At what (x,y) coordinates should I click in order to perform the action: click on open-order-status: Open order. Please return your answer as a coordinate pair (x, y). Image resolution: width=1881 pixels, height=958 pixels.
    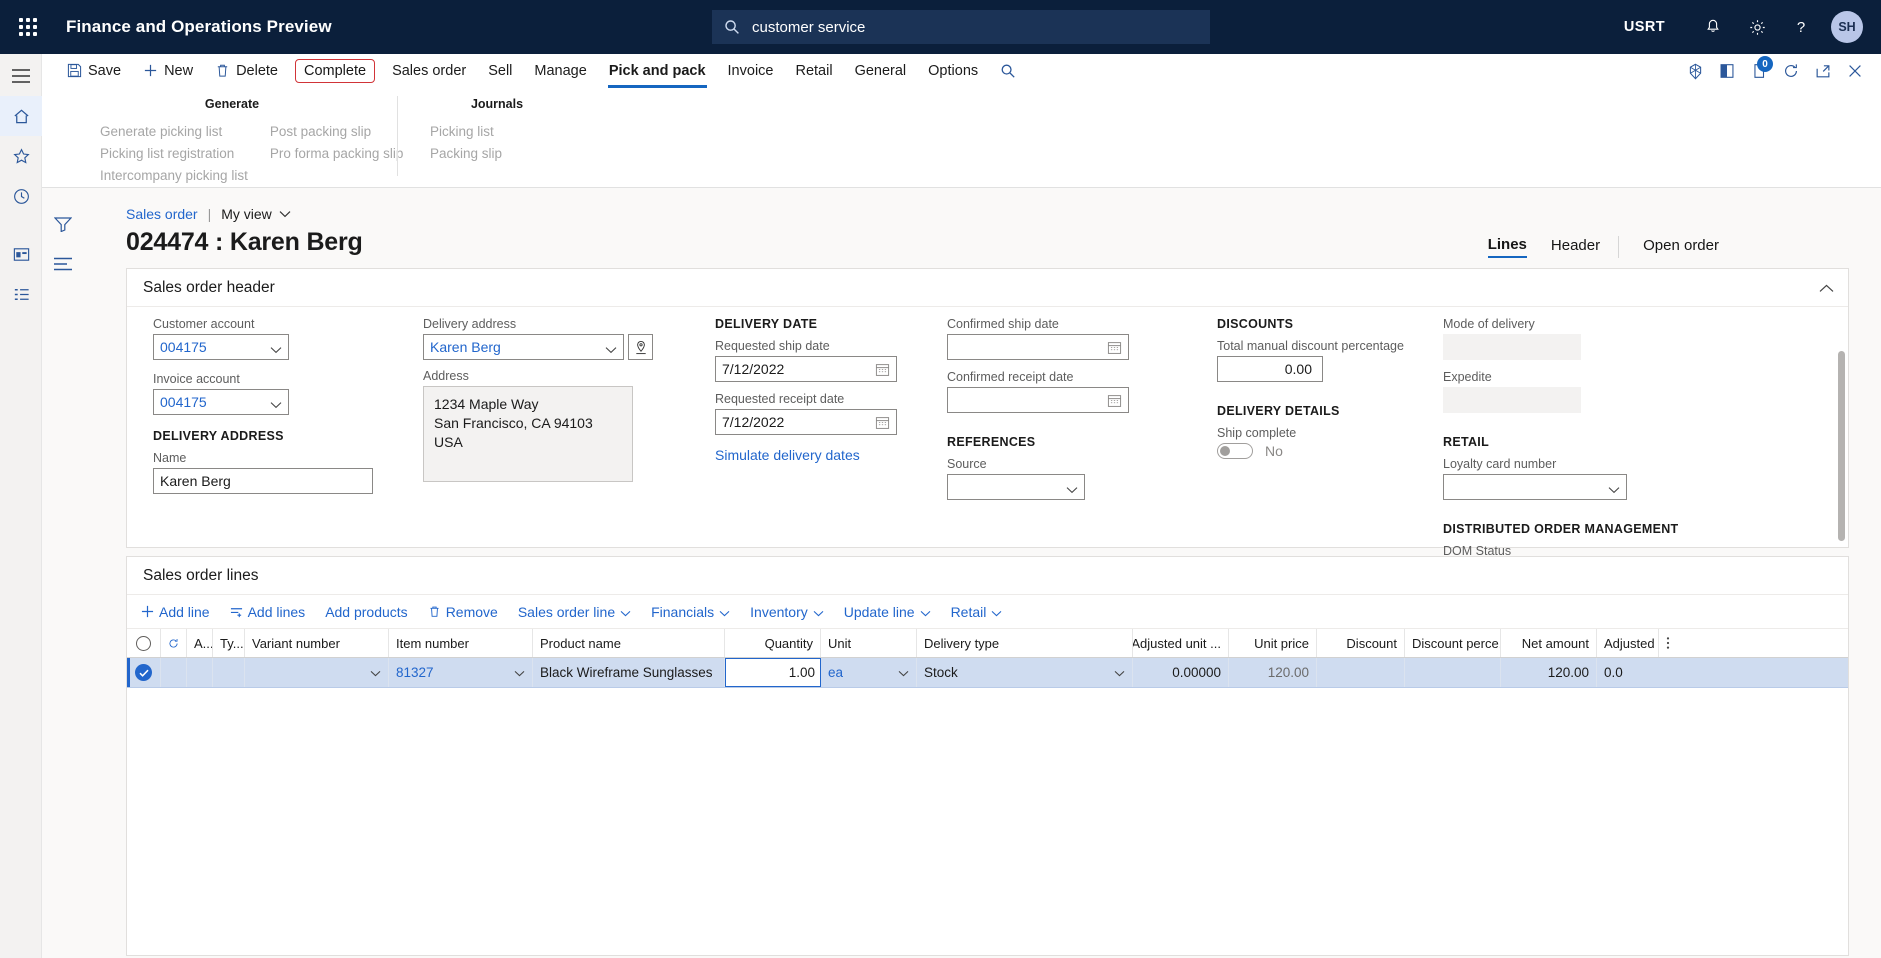
    Looking at the image, I should click on (1681, 247).